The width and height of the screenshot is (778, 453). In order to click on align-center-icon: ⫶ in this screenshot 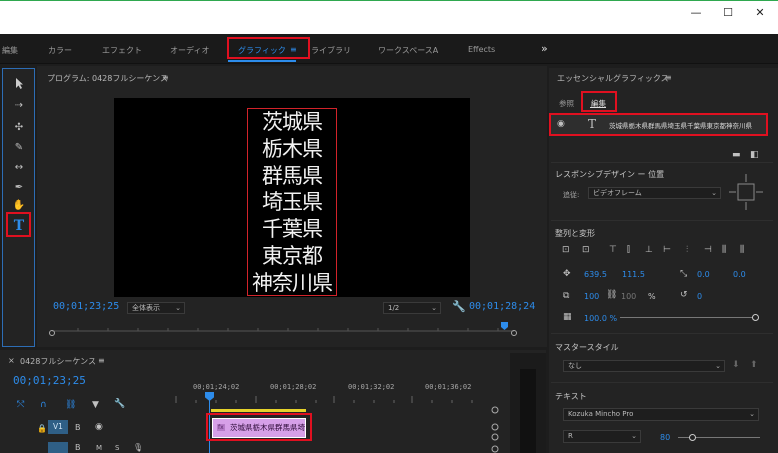, I will do `click(687, 250)`.